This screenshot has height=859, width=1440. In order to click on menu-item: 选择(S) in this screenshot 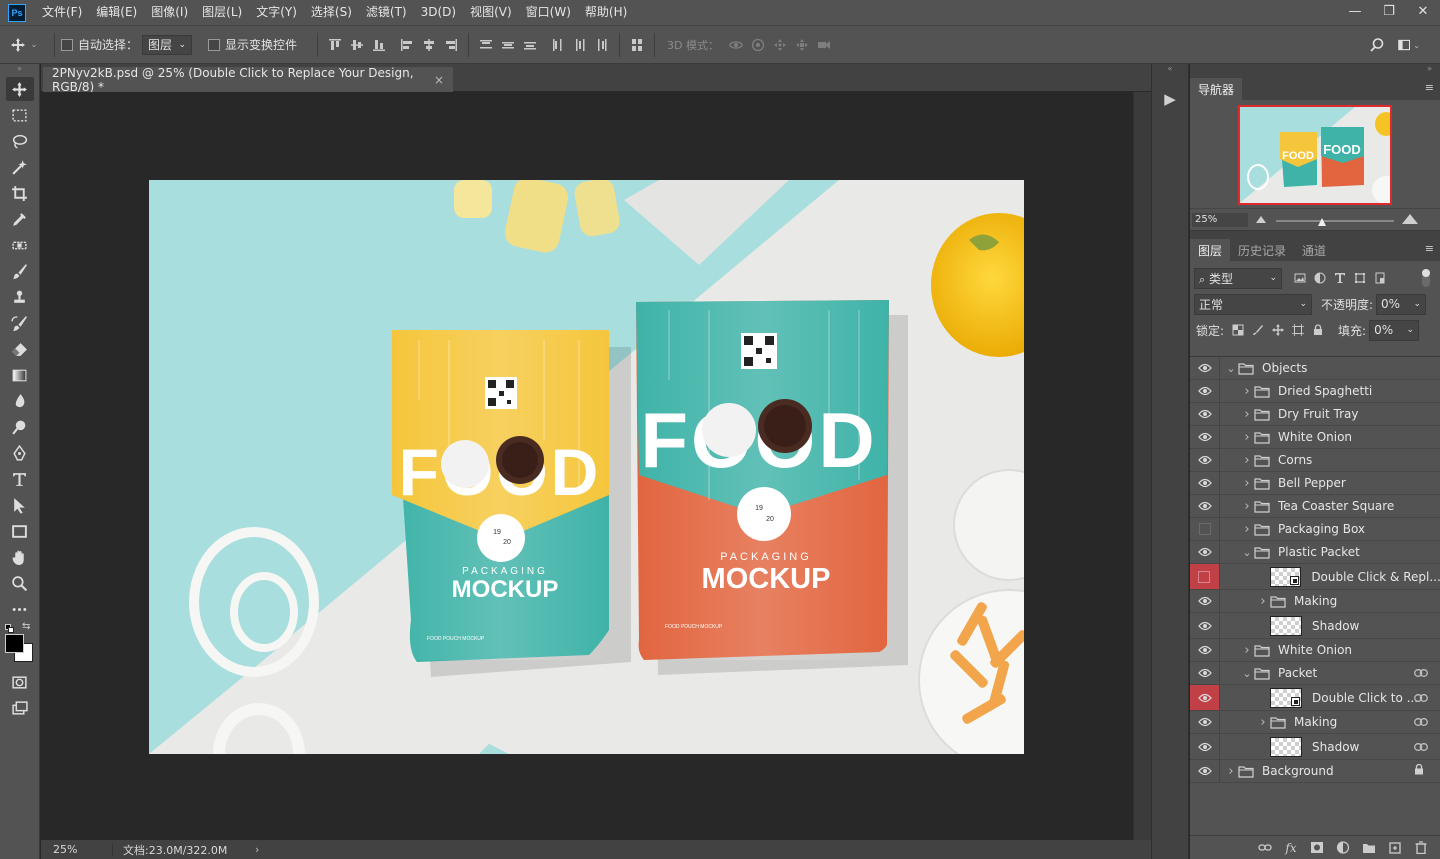, I will do `click(331, 12)`.